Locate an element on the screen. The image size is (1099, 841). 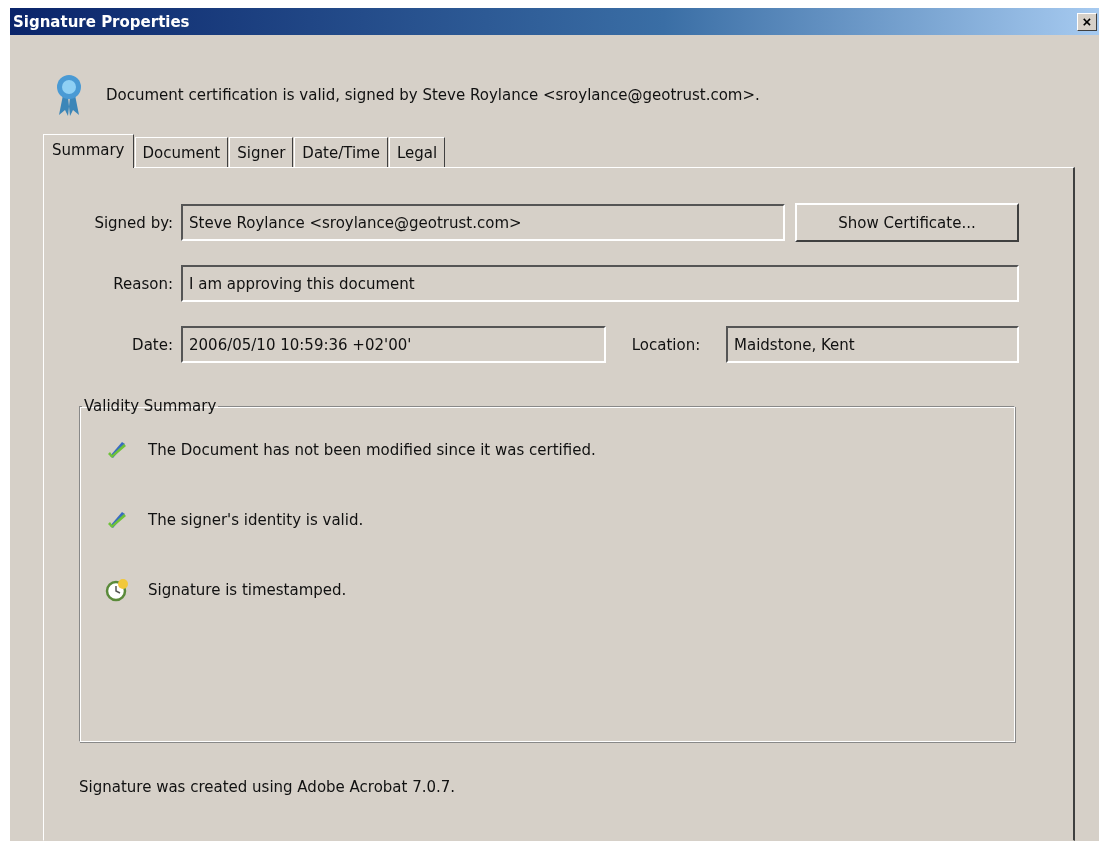
field-label: Reason: is located at coordinates (143, 283).